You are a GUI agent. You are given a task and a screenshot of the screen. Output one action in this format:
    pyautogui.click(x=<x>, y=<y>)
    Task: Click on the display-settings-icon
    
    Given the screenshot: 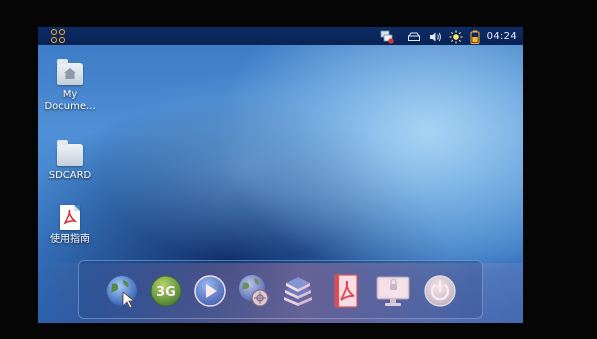 What is the action you would take?
    pyautogui.click(x=393, y=291)
    